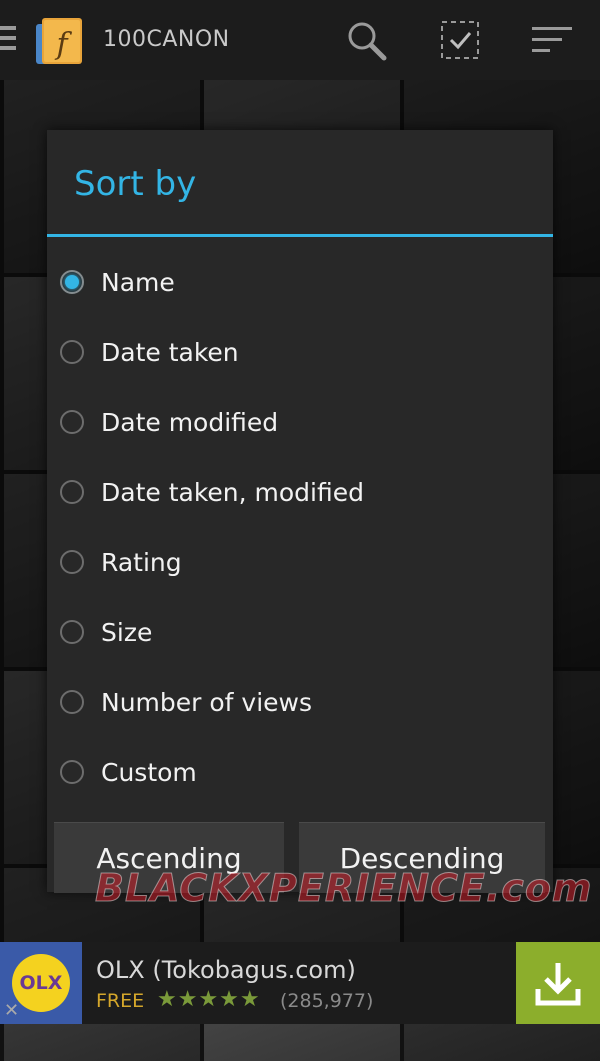  What do you see at coordinates (232, 492) in the screenshot?
I see `option-label: Date taken, modified` at bounding box center [232, 492].